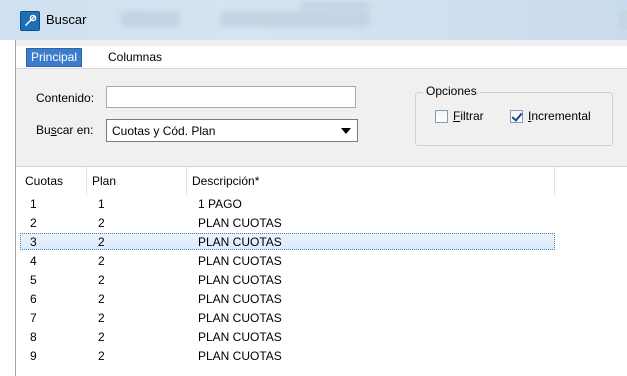  Describe the element at coordinates (321, 261) in the screenshot. I see `table-row: 4 2 PLAN CUOTAS` at that location.